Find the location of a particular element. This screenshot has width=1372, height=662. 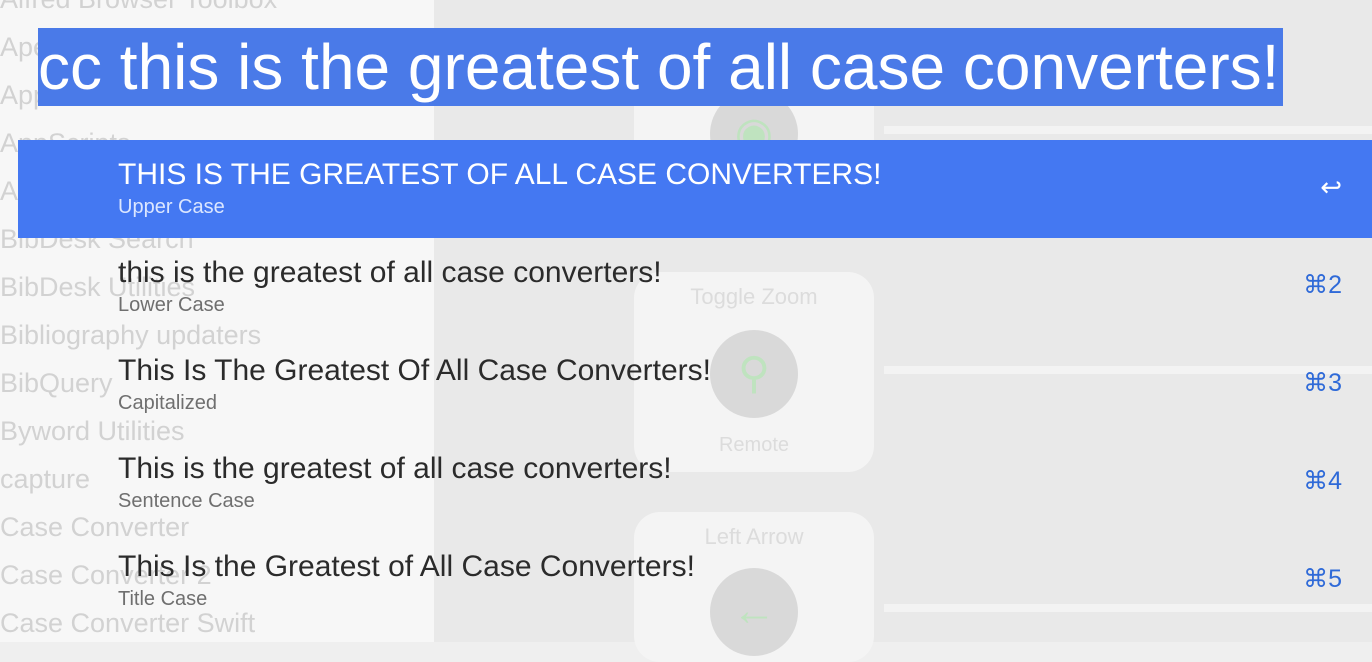

result-shortcut: ⌘5 is located at coordinates (1322, 579).